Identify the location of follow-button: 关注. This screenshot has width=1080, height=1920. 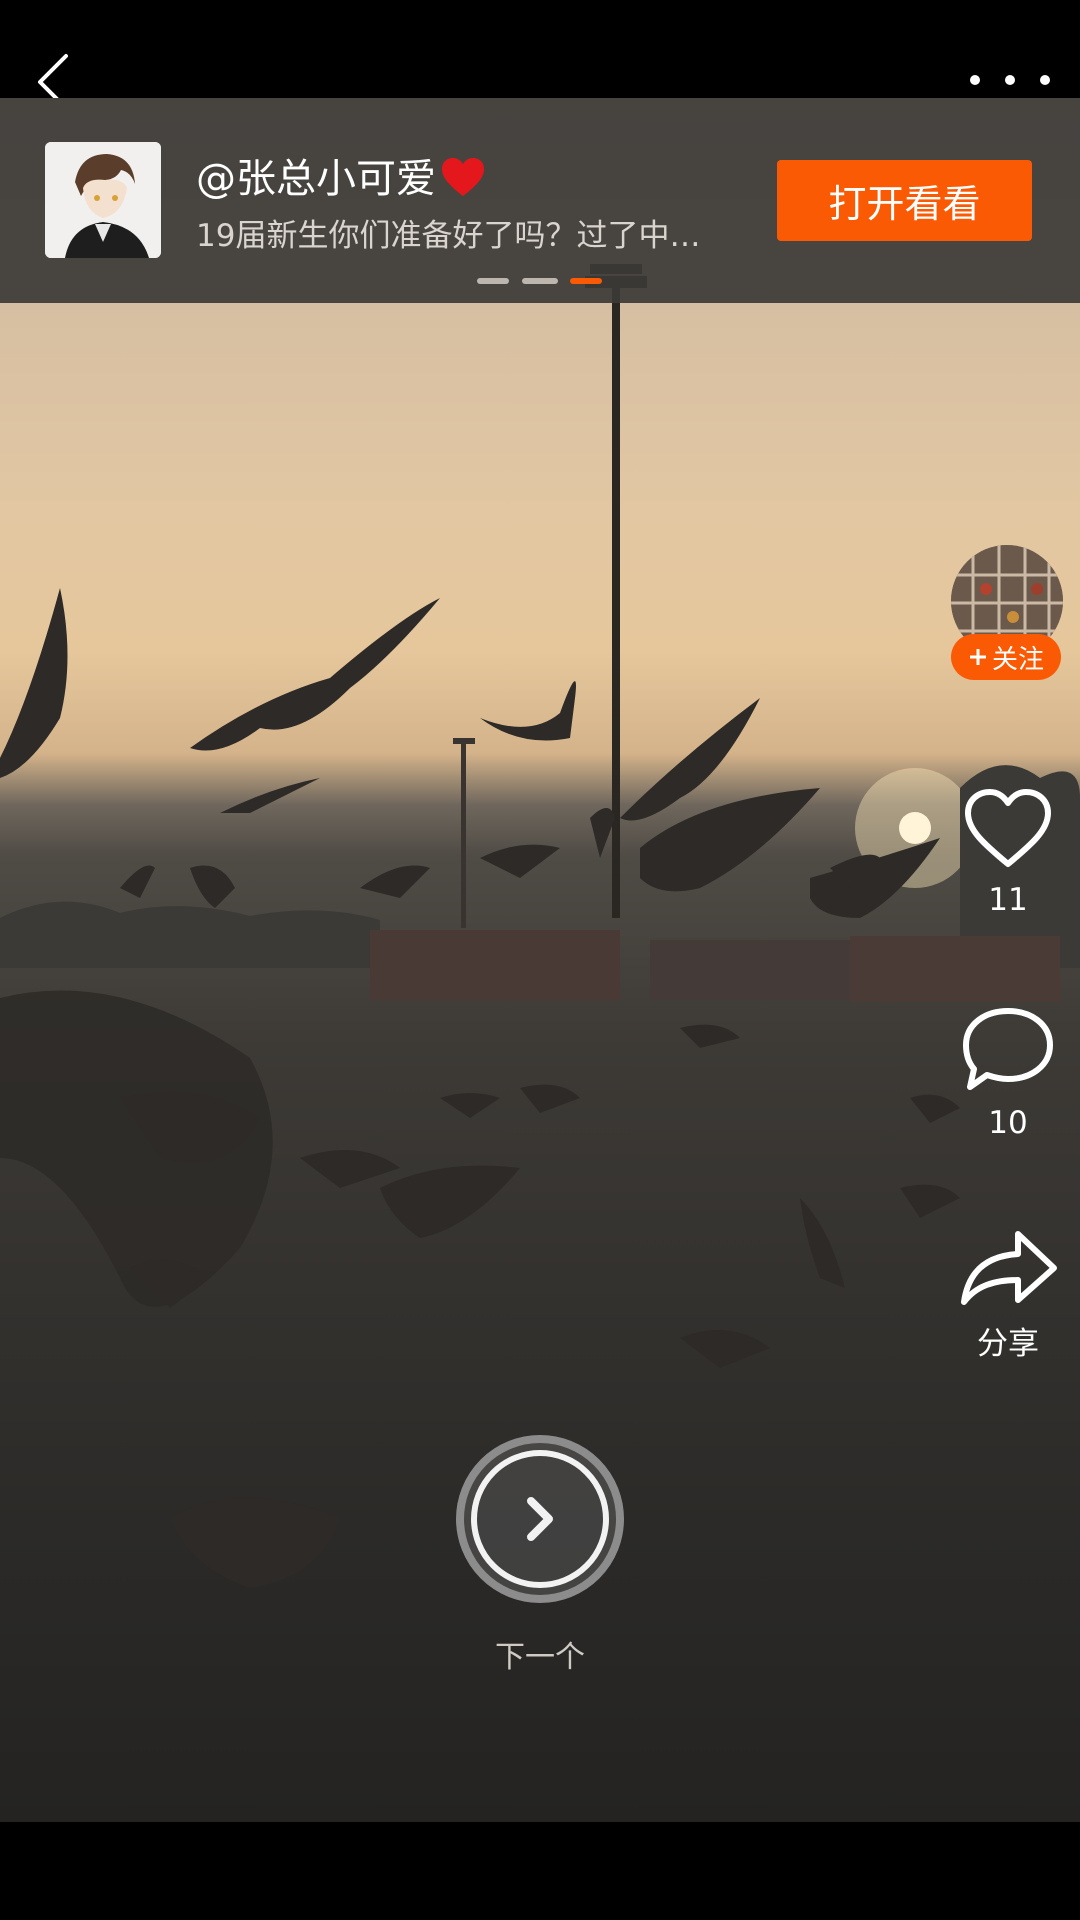
(1006, 657).